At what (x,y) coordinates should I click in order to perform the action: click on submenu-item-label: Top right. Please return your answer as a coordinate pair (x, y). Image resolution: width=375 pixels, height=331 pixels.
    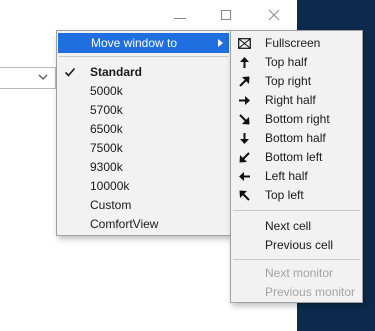
    Looking at the image, I should click on (288, 81).